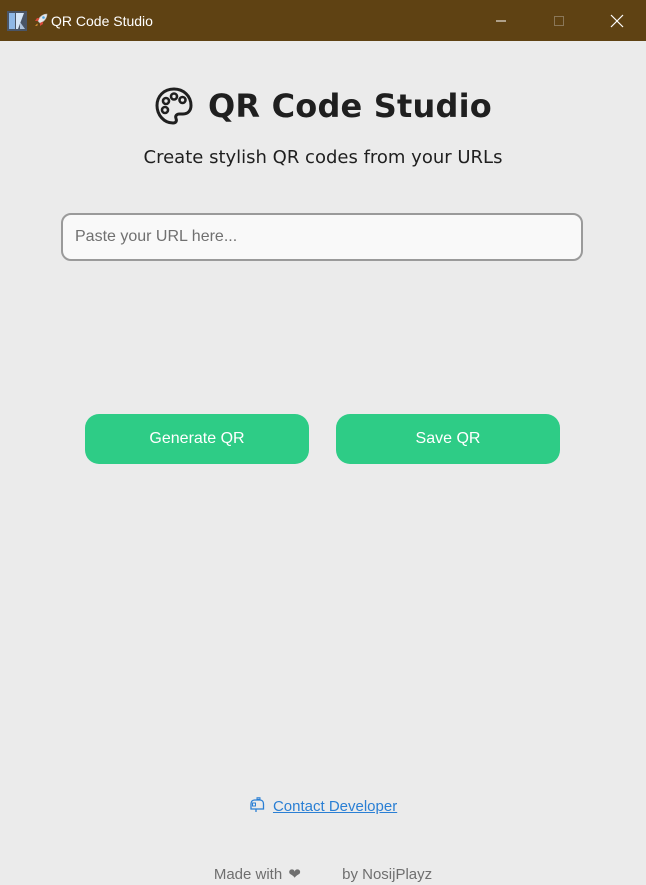 The image size is (646, 885). I want to click on close-icon, so click(617, 20).